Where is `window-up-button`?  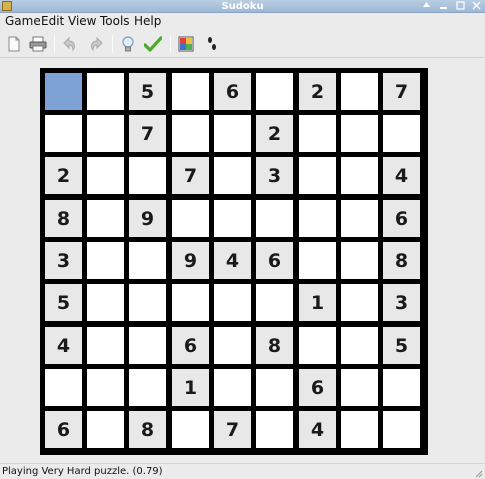 window-up-button is located at coordinates (426, 6).